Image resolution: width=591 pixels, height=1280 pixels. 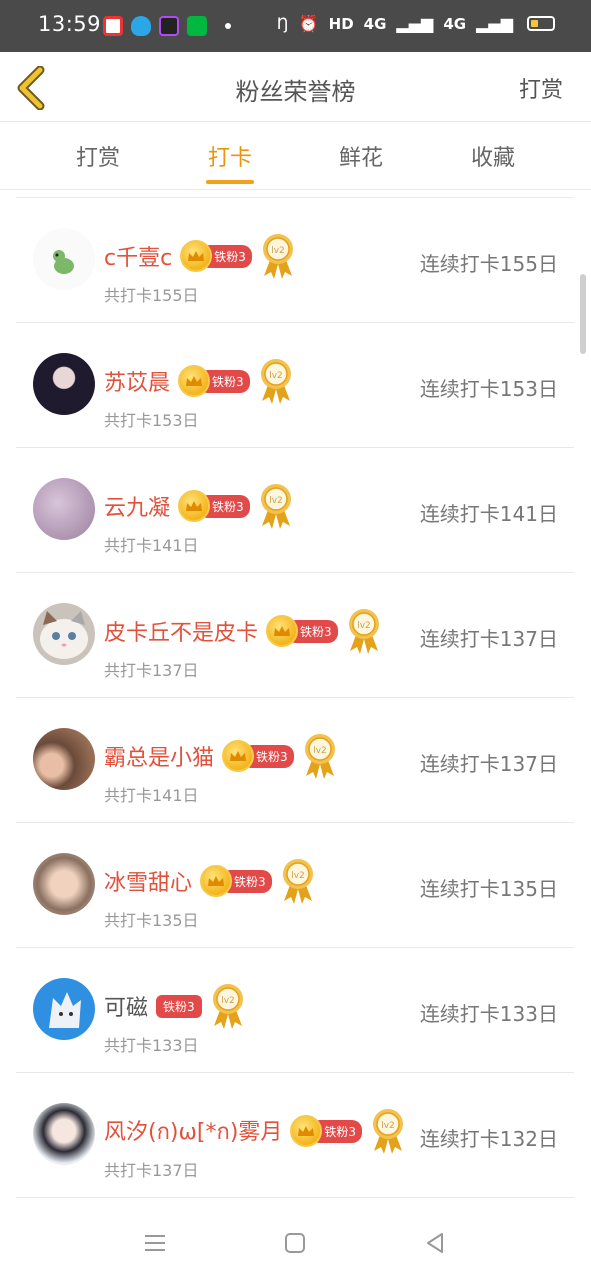 I want to click on status-bar: 13:59 Ŋ ⏰ HD 4G ▂▄▆ 4G ▂▄▆, so click(x=295, y=26).